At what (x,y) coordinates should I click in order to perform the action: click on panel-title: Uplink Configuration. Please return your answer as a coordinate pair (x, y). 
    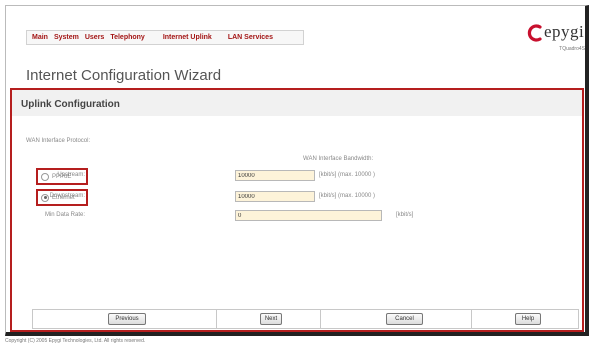
    Looking at the image, I should click on (70, 104).